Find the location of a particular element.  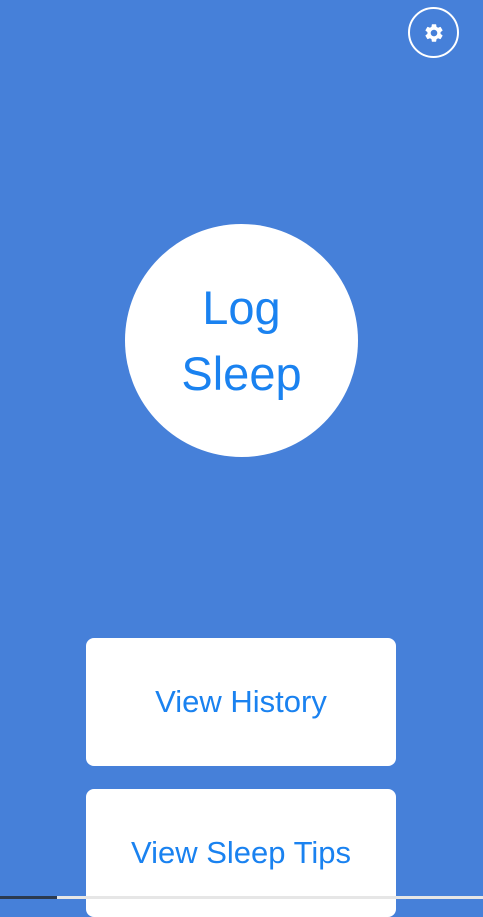

view-history-button: View History is located at coordinates (241, 702).